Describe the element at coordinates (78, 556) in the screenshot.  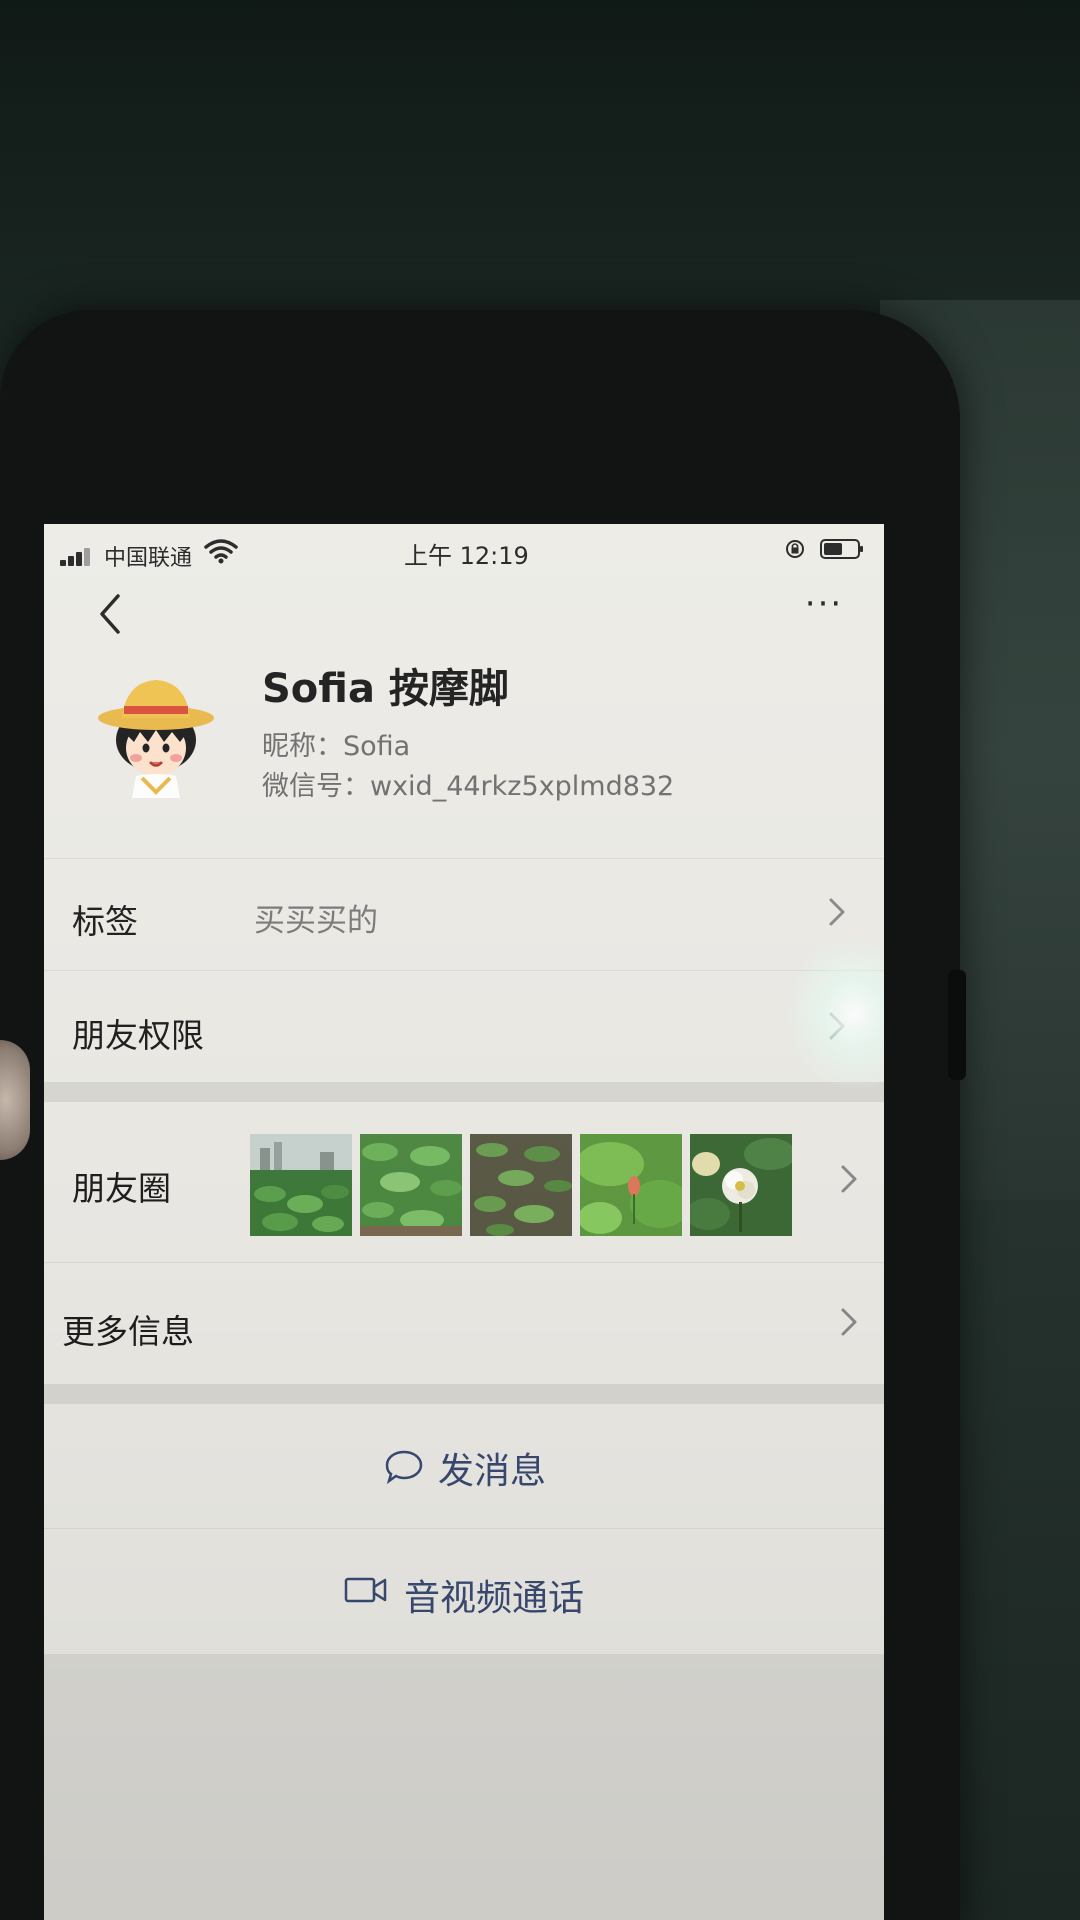
I see `signal-icon` at that location.